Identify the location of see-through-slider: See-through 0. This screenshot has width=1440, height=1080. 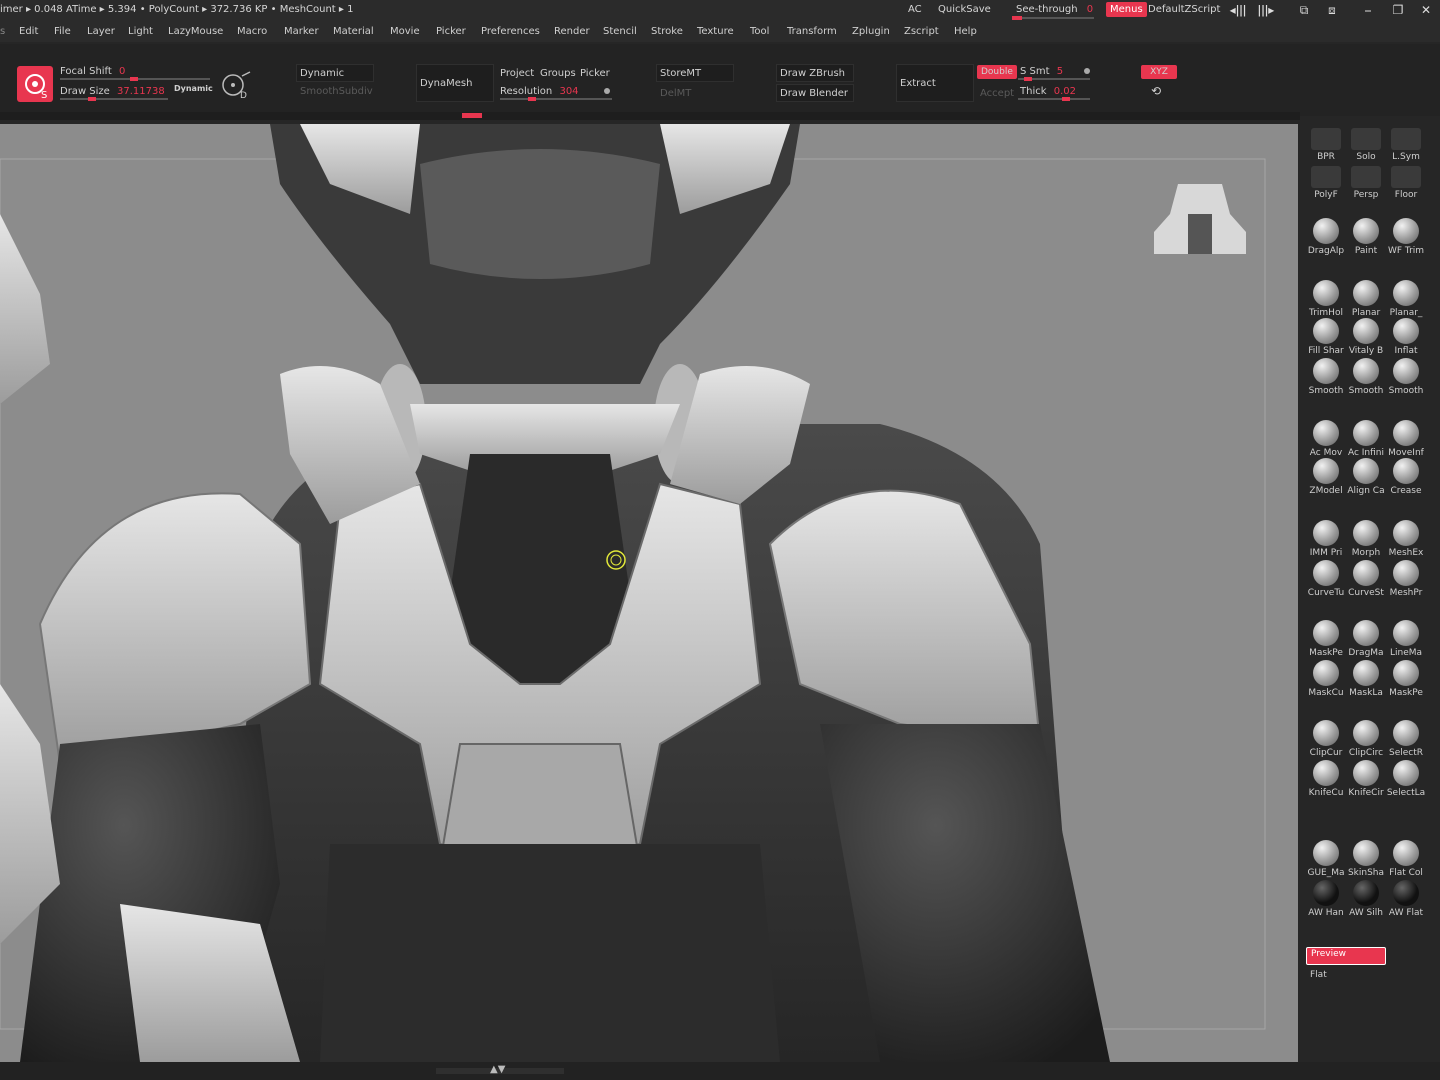
(1054, 9).